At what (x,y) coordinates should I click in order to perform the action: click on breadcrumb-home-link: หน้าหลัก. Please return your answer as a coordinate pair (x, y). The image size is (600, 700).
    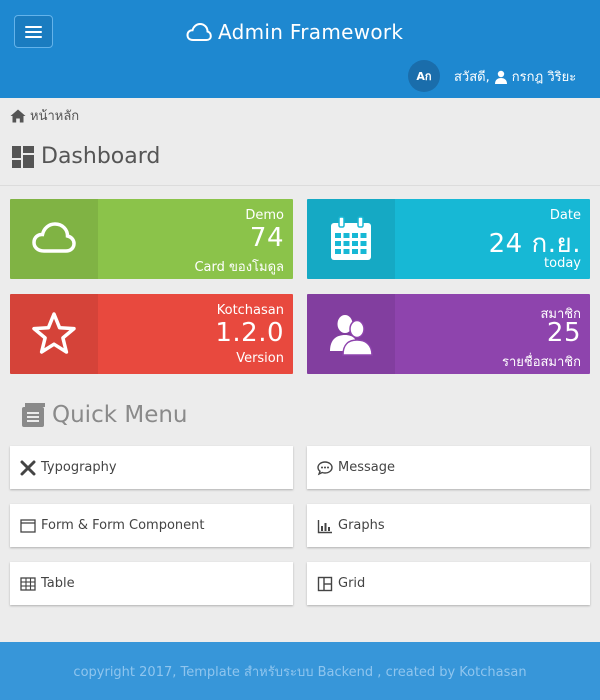
    Looking at the image, I should click on (54, 115).